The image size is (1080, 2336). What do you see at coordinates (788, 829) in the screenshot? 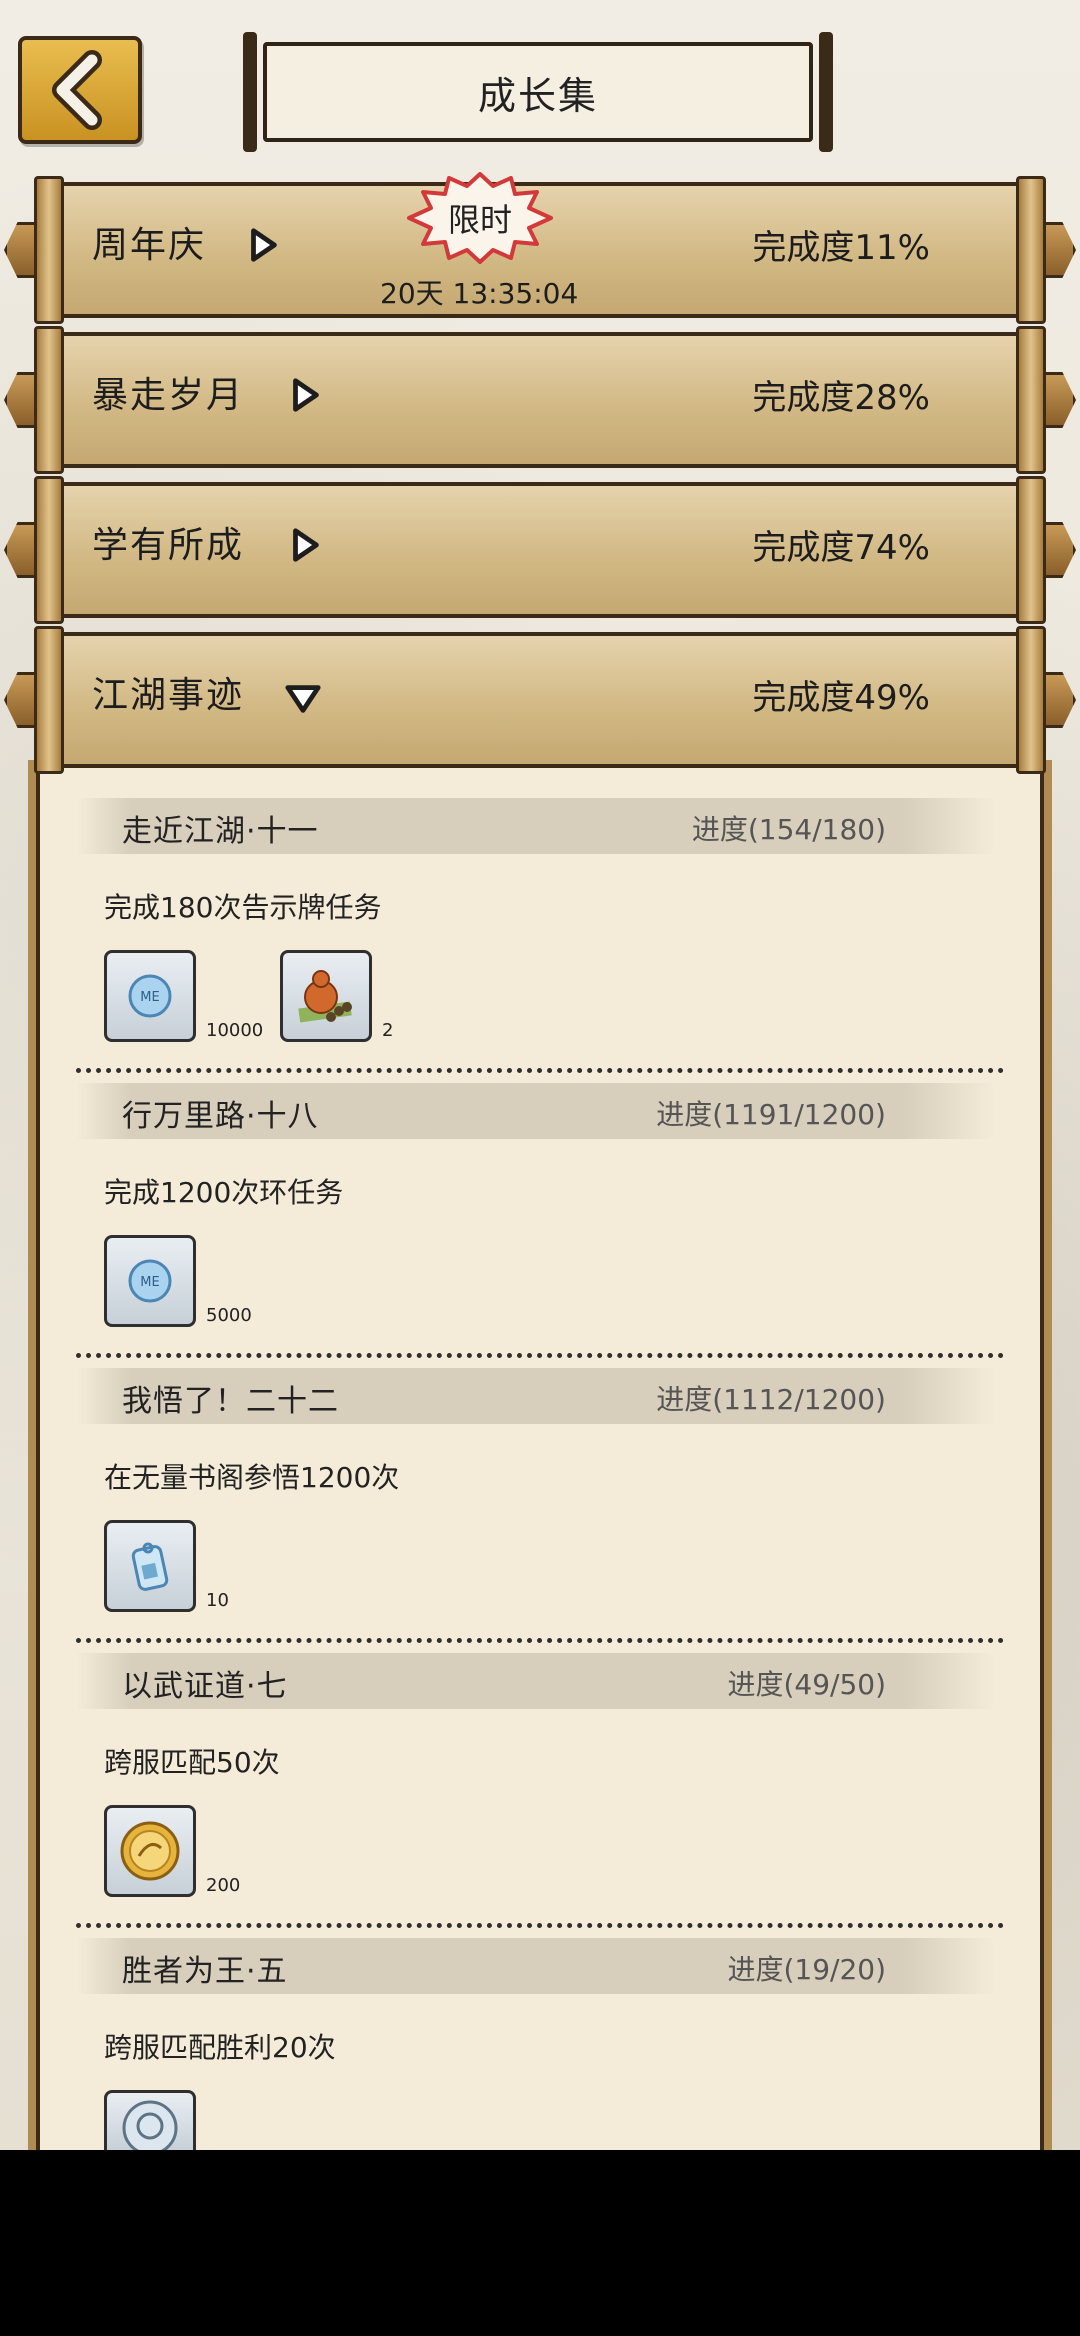
I see `task-progress: 进度(154/180)` at bounding box center [788, 829].